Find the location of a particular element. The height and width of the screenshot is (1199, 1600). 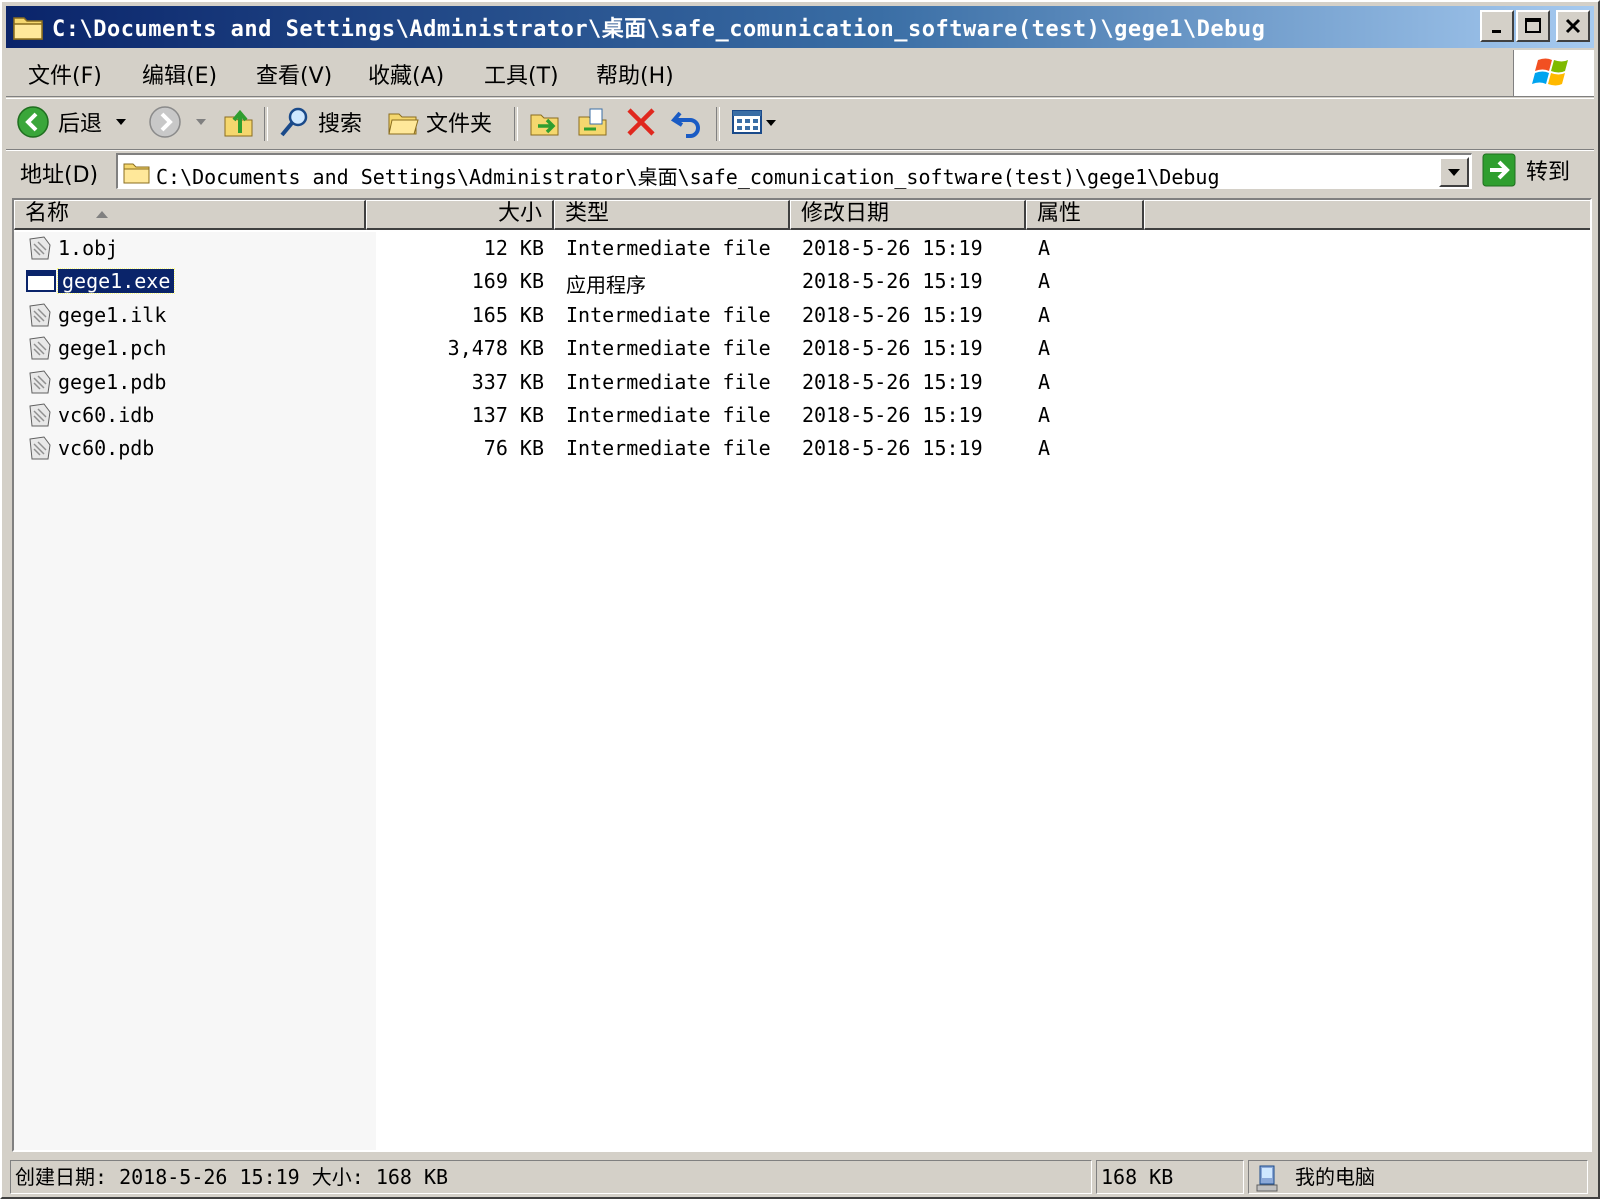

file-name: gege1.pch is located at coordinates (112, 348).